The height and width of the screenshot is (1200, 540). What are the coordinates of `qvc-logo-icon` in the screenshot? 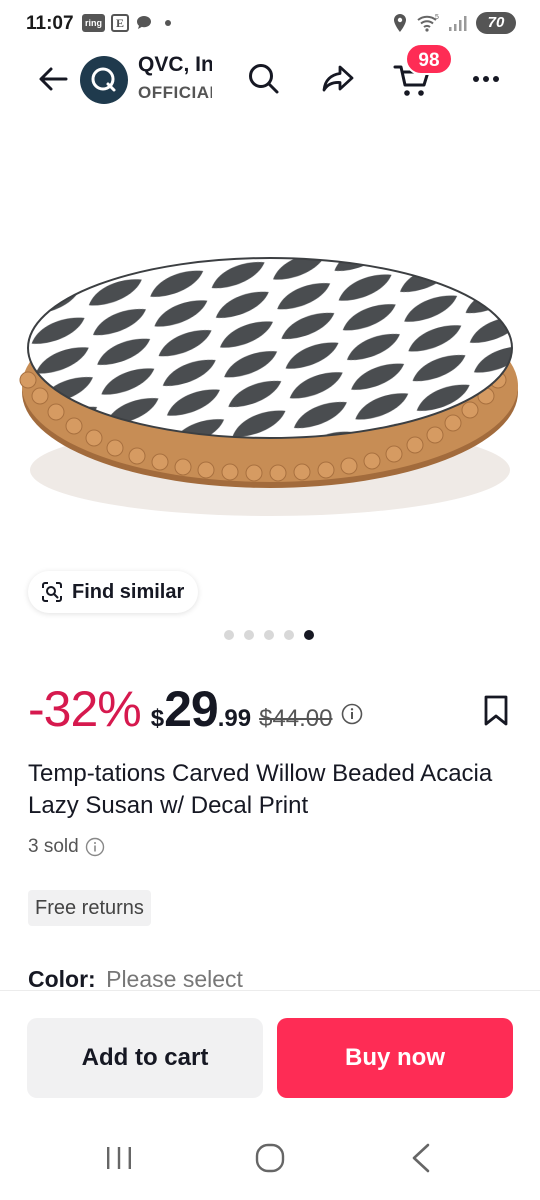 It's located at (103, 79).